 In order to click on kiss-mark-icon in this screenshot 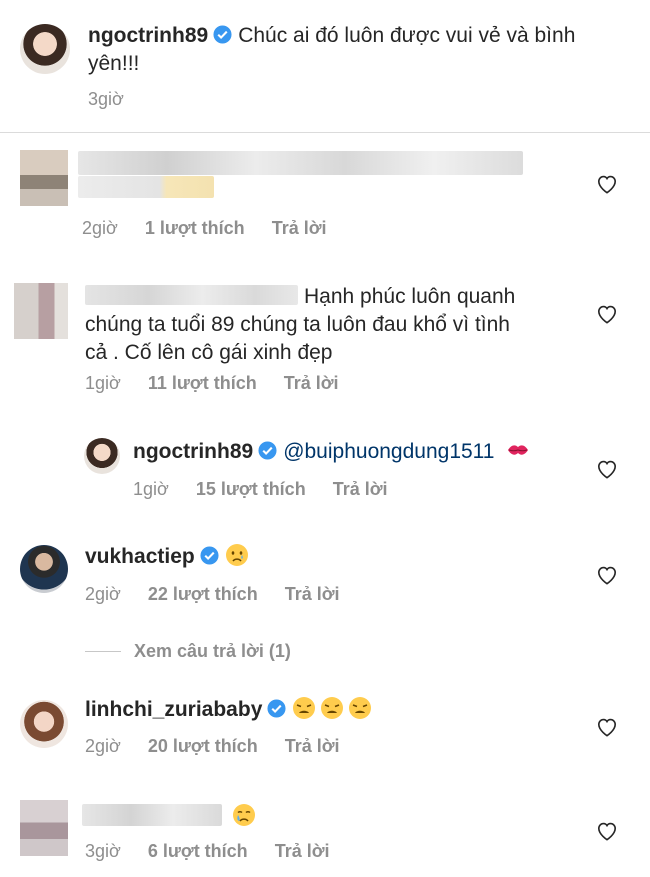, I will do `click(518, 450)`.